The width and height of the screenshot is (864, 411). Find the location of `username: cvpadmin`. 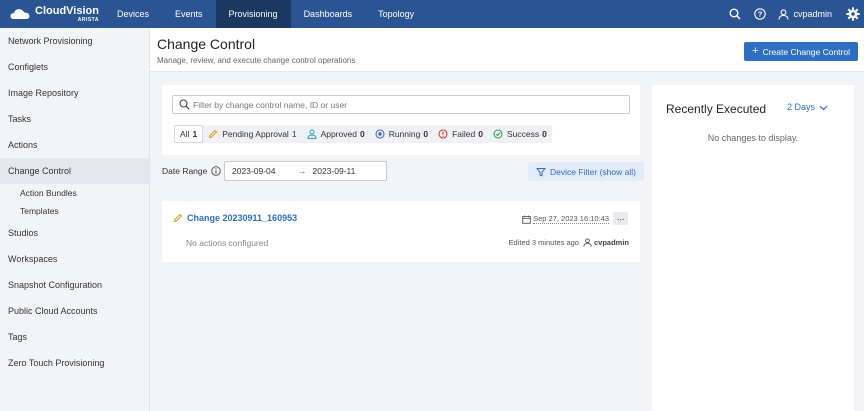

username: cvpadmin is located at coordinates (812, 14).